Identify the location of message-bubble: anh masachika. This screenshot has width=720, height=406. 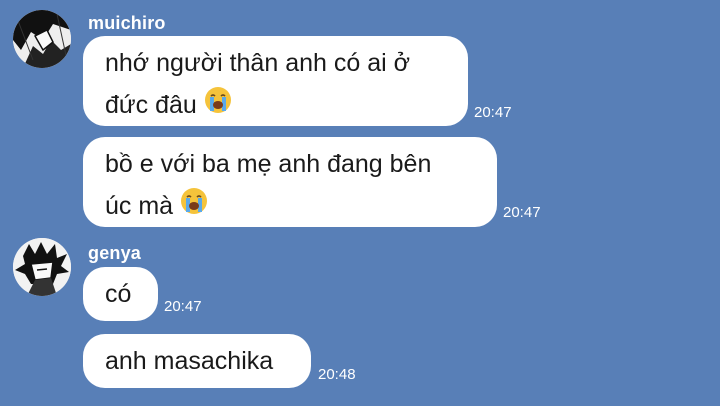
(197, 361).